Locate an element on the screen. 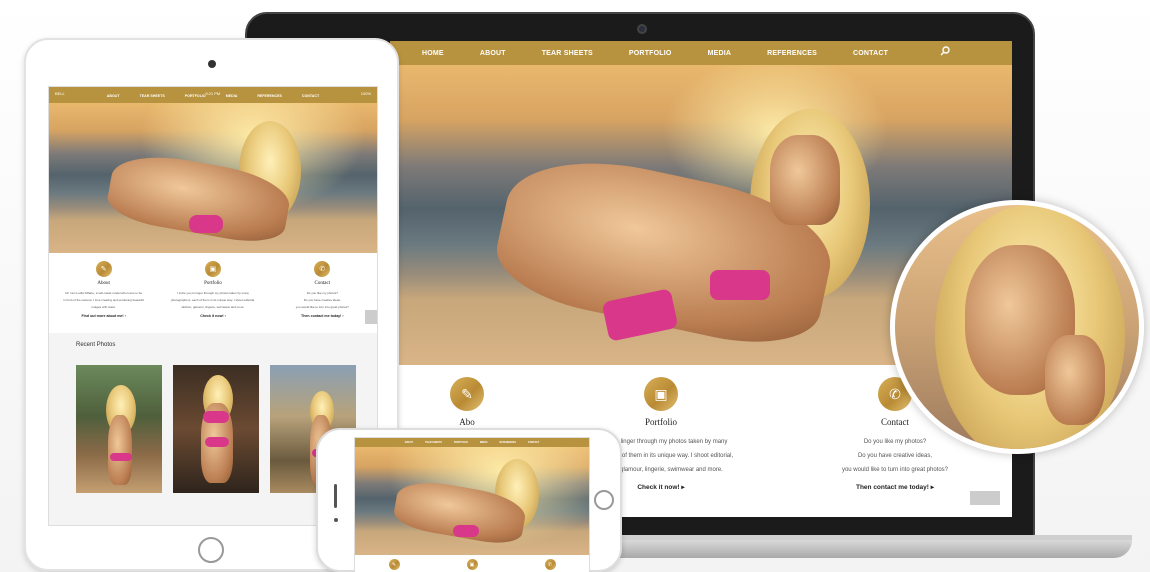  nav-home: HOME is located at coordinates (433, 53).